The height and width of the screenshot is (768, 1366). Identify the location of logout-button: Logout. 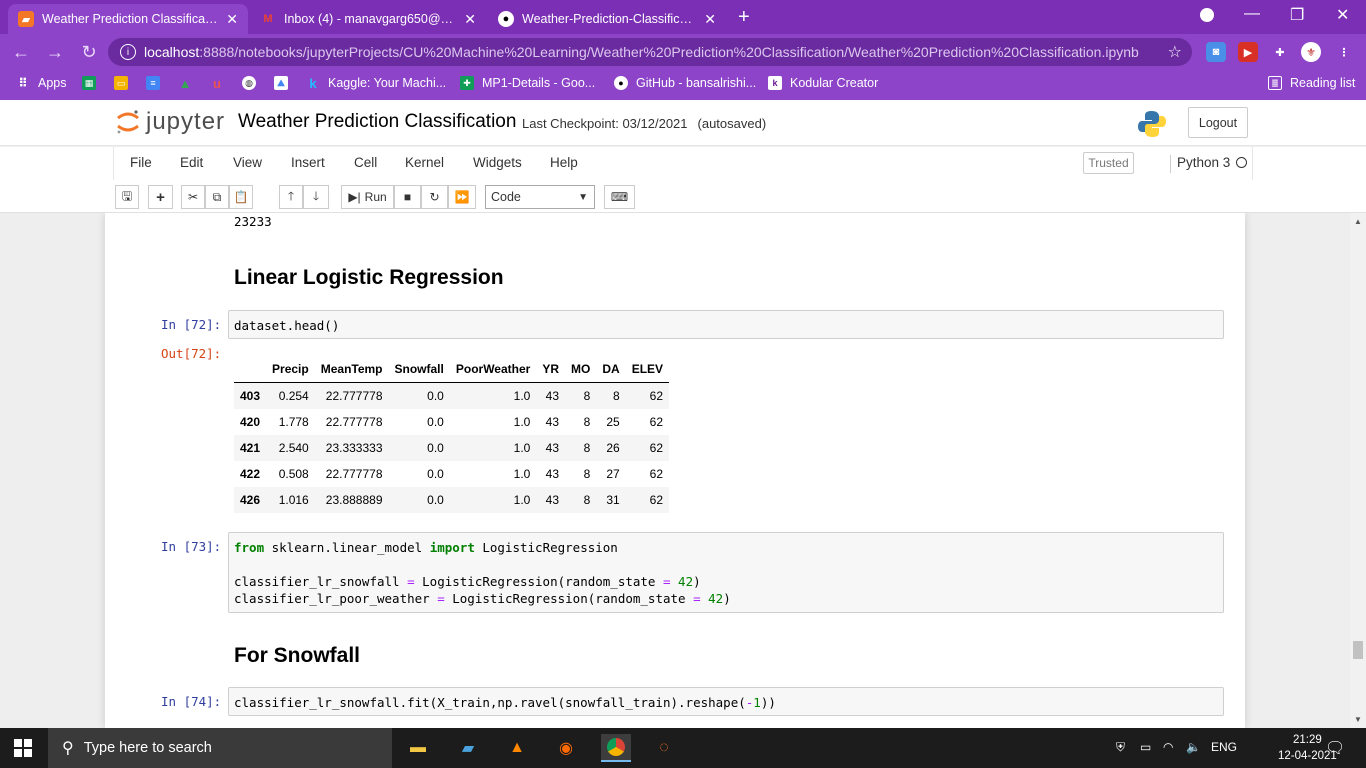
(1218, 122).